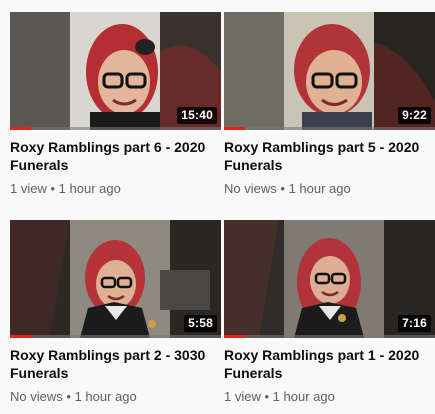 The width and height of the screenshot is (435, 414). What do you see at coordinates (115, 279) in the screenshot?
I see `video-thumbnail: 5:58` at bounding box center [115, 279].